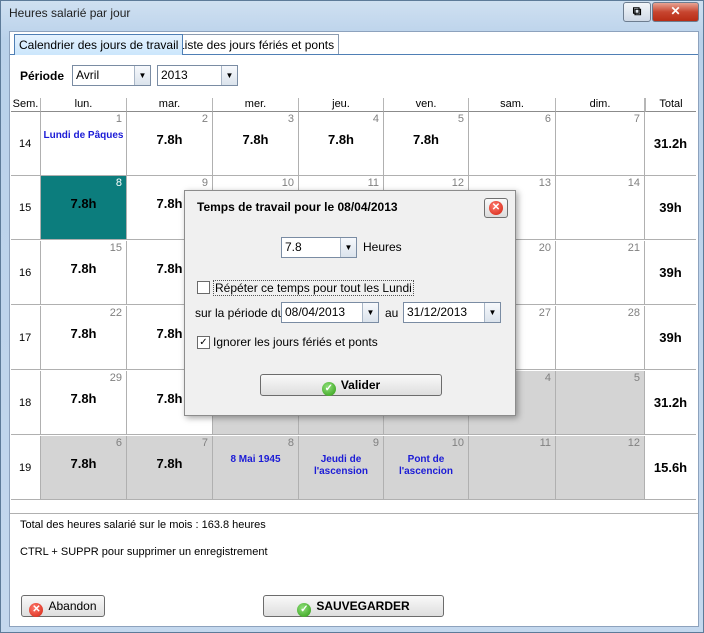  Describe the element at coordinates (84, 144) in the screenshot. I see `day-cell: 1 Lundi de Pâques` at that location.